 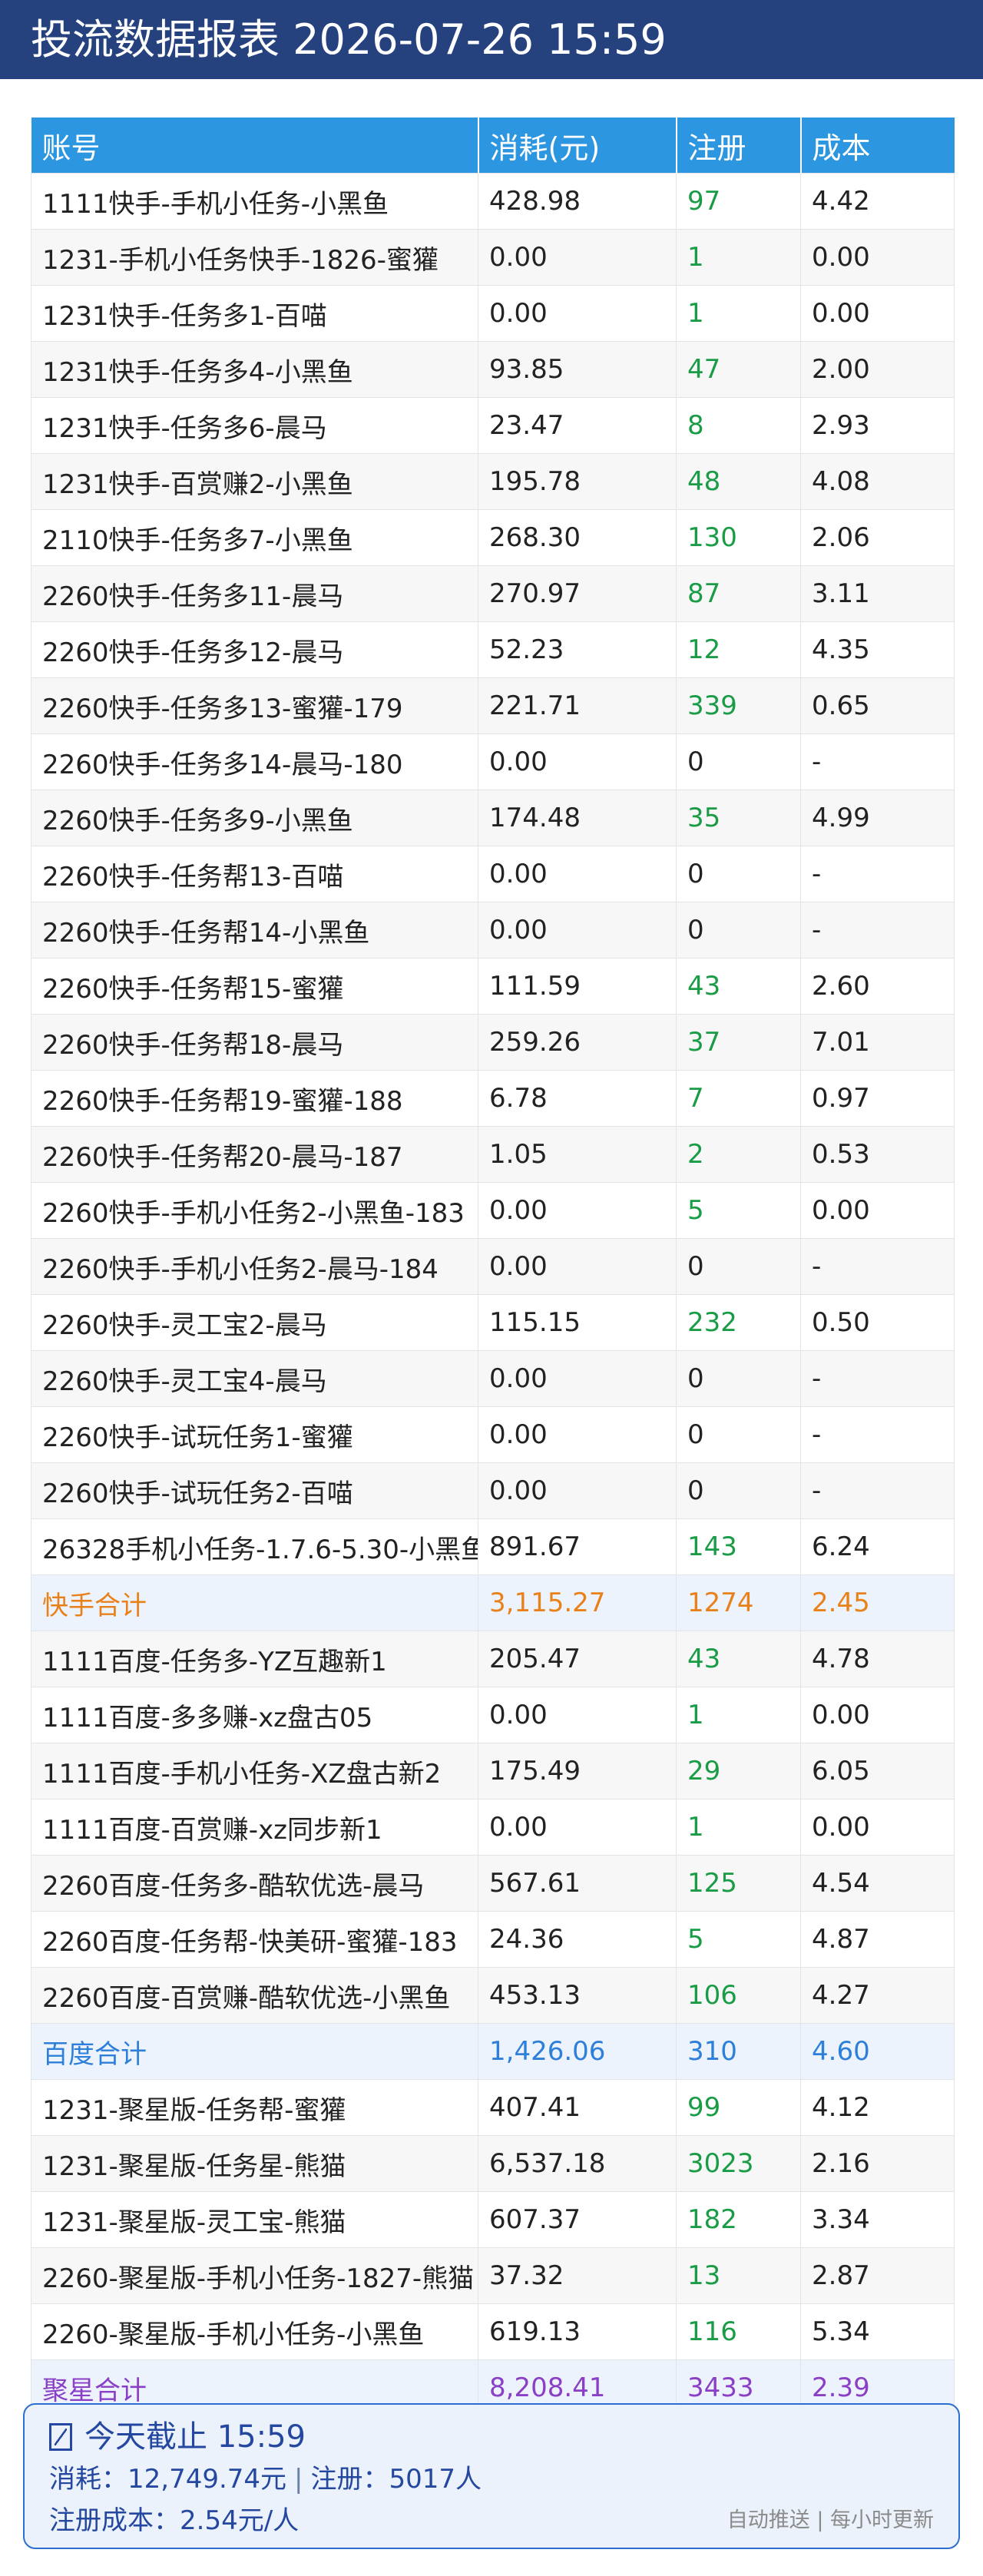 What do you see at coordinates (877, 202) in the screenshot?
I see `cell-unit-cost: 4.42` at bounding box center [877, 202].